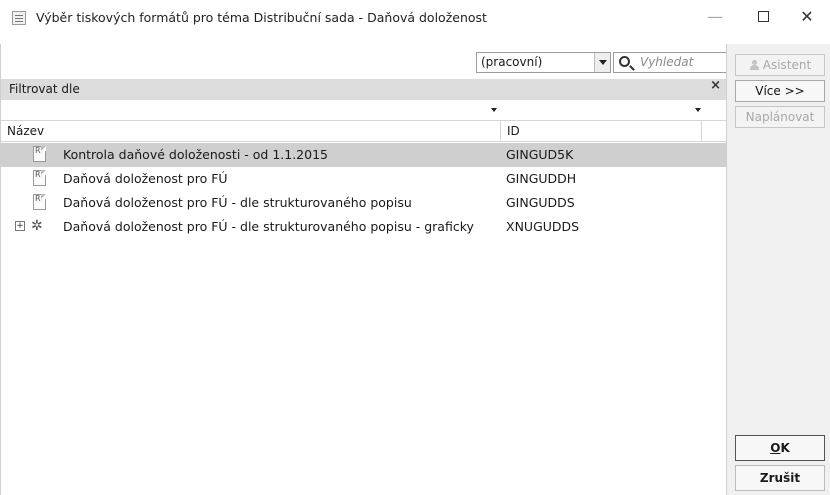 This screenshot has width=830, height=495. I want to click on row-id: XNUGUDDS, so click(543, 226).